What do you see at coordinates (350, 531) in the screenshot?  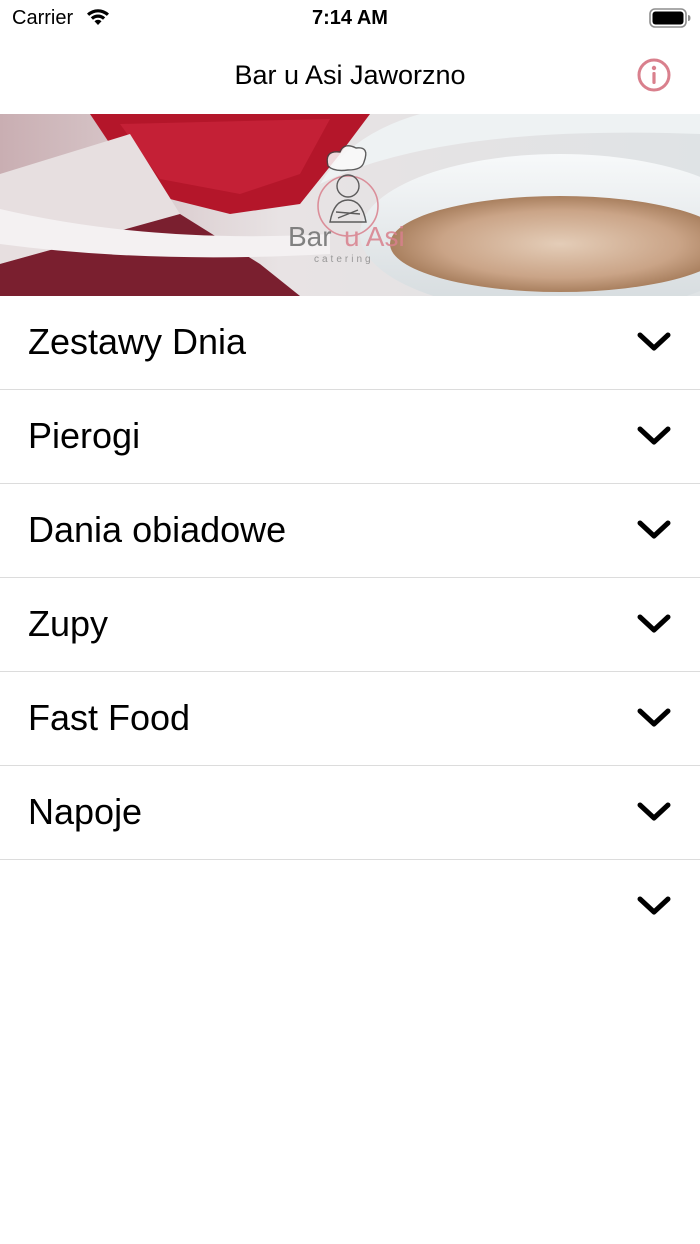 I see `category-row-dania-obiadowe: Dania obiadowe` at bounding box center [350, 531].